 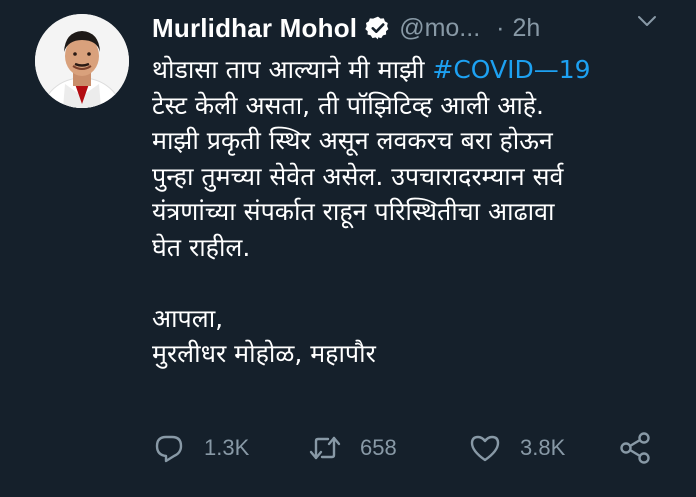 I want to click on tweet-text-line-6: घेत राहील., so click(x=201, y=247).